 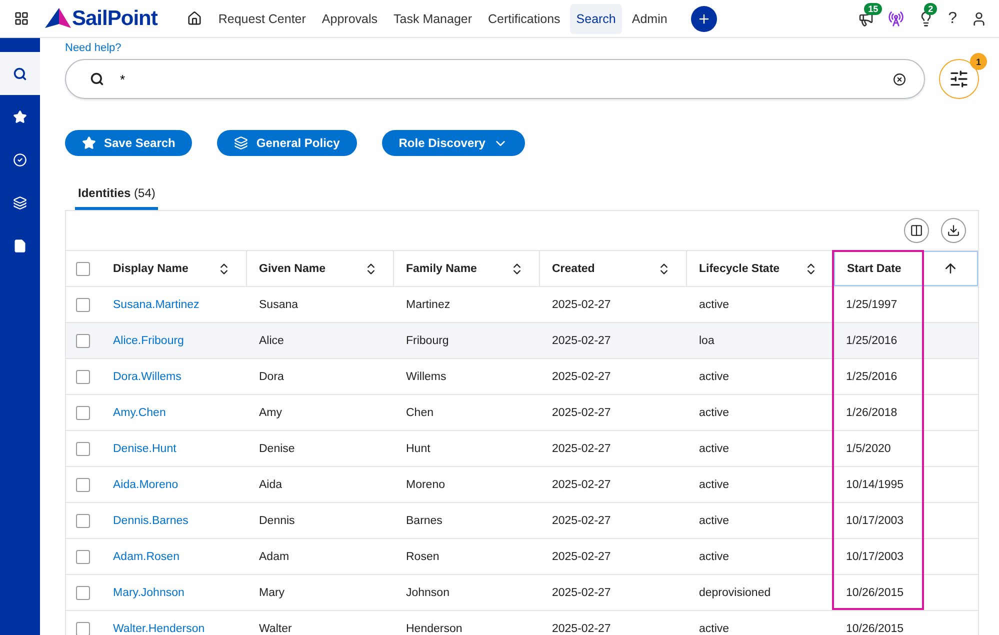 What do you see at coordinates (20, 159) in the screenshot?
I see `check-circle-icon` at bounding box center [20, 159].